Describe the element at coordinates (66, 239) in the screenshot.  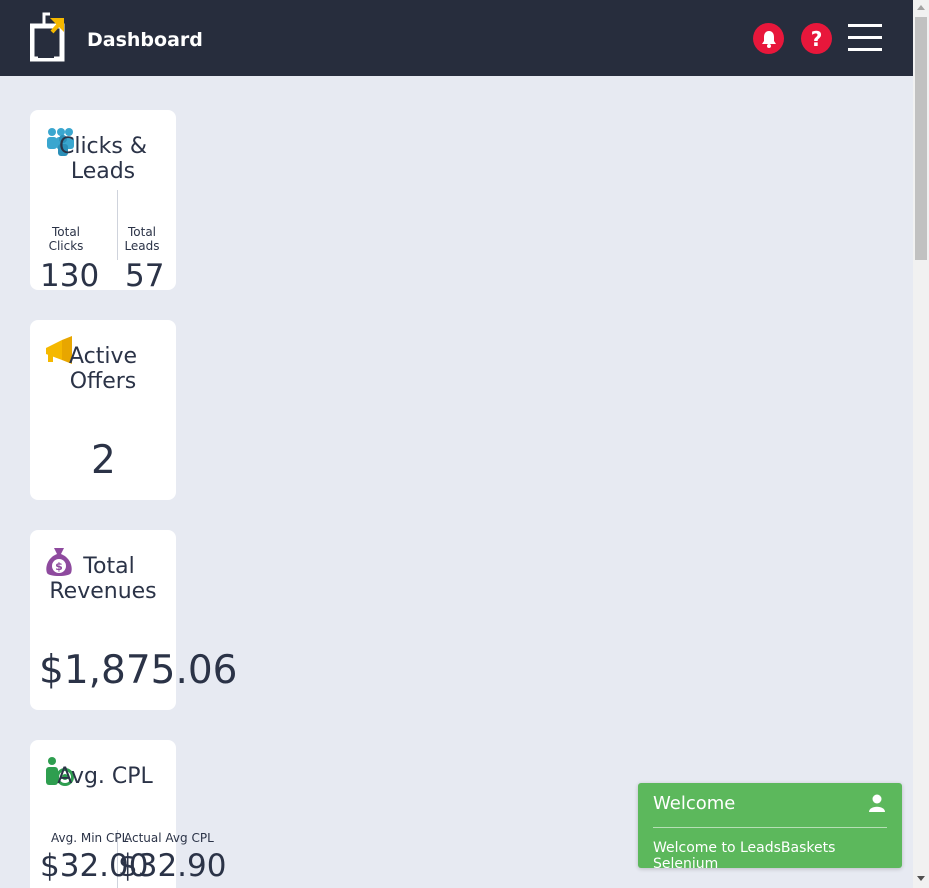
I see `total-clicks-label: Total Clicks` at that location.